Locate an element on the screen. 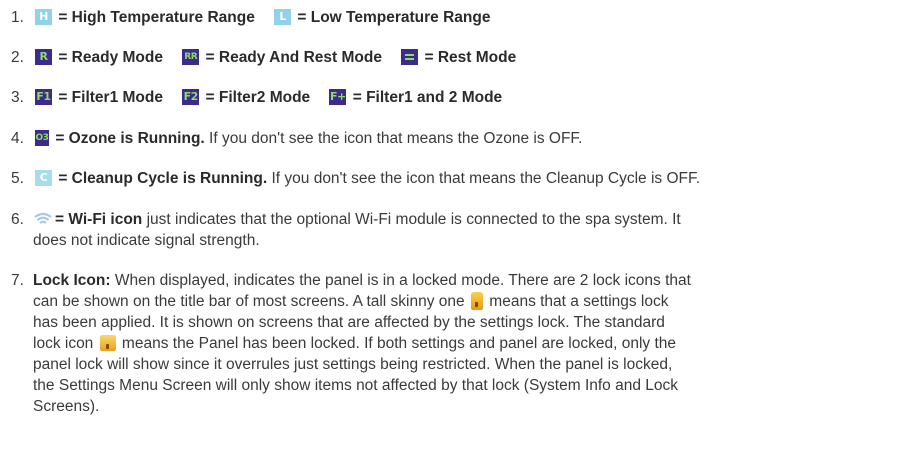 This screenshot has height=469, width=899. filter2-mode-icon: F2 is located at coordinates (191, 97).